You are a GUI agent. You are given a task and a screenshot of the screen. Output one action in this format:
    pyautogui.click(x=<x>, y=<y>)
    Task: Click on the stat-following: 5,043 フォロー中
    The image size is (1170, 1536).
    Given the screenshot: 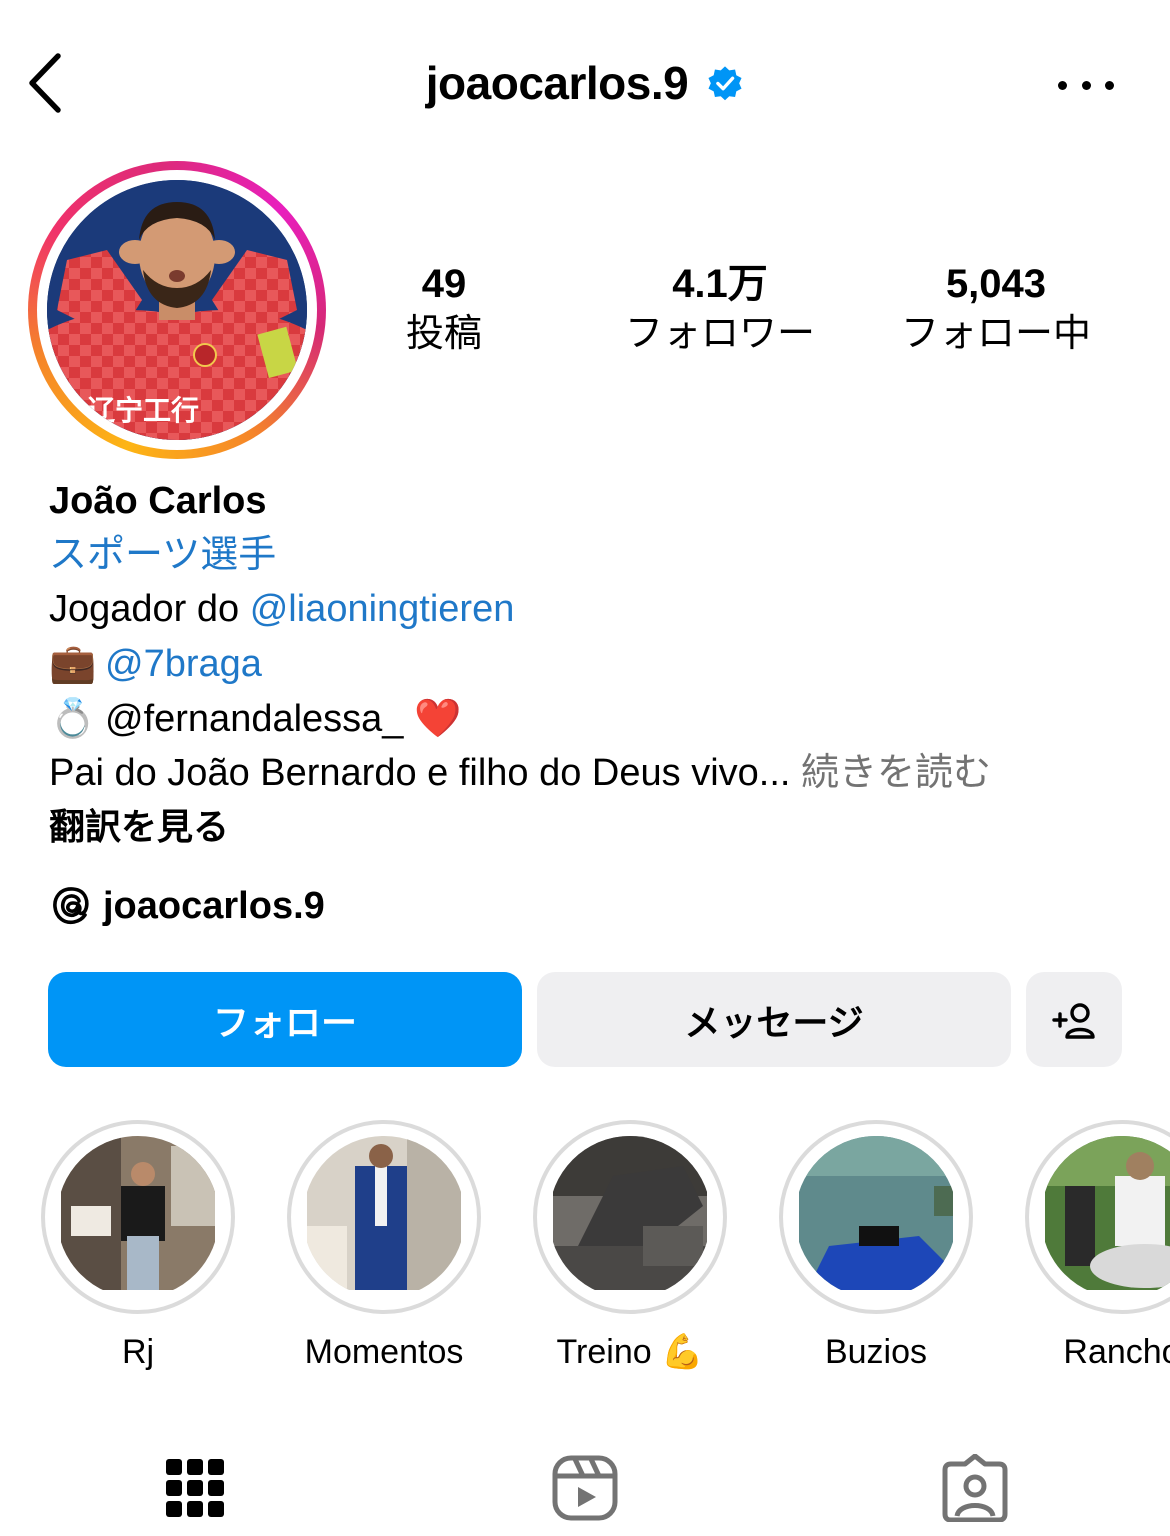 What is the action you would take?
    pyautogui.click(x=996, y=308)
    